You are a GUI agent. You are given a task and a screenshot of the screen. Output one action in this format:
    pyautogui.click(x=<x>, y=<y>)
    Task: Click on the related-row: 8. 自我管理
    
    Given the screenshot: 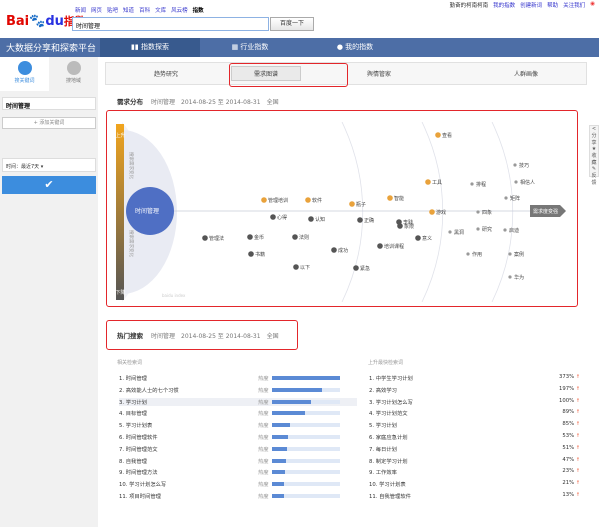 What is the action you would take?
    pyautogui.click(x=133, y=461)
    